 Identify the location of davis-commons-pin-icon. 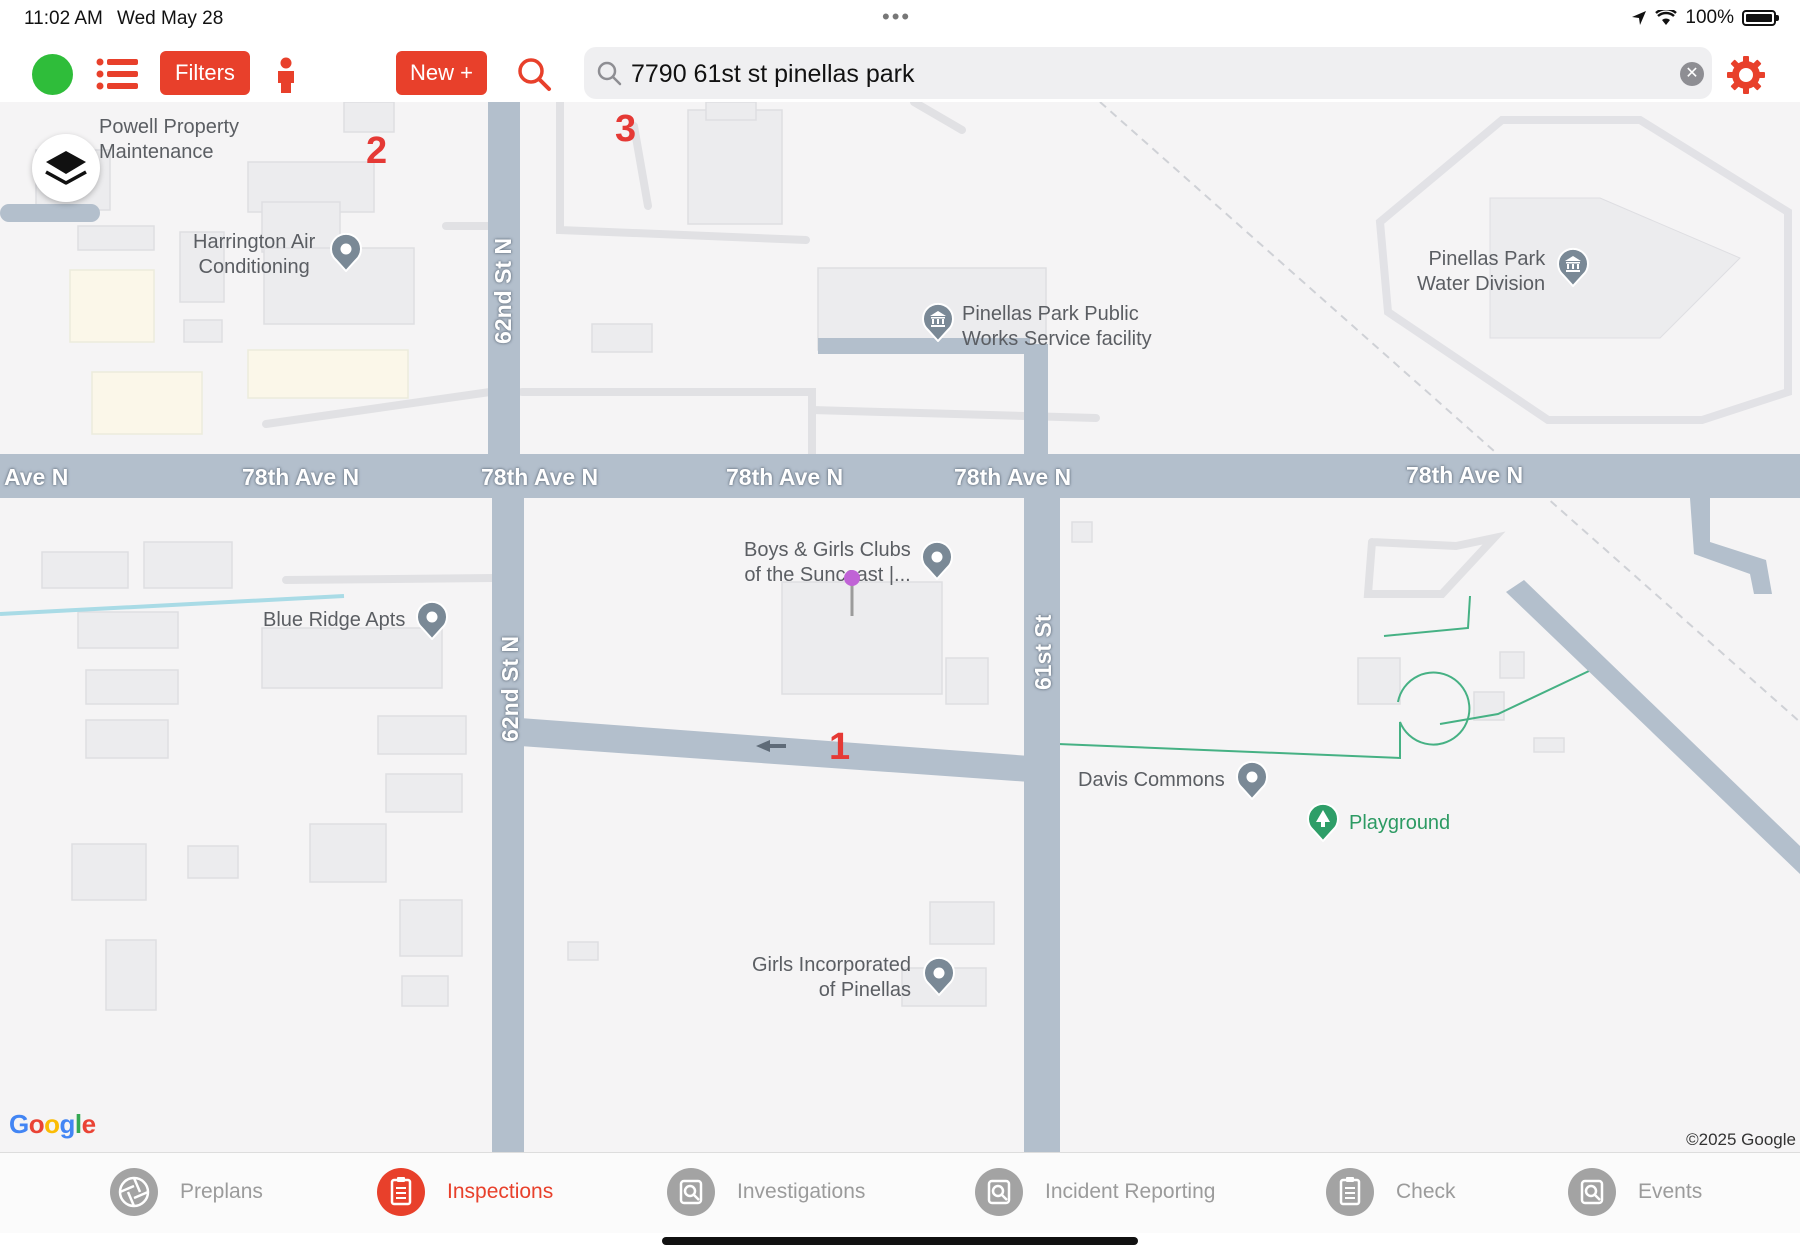
(1252, 780).